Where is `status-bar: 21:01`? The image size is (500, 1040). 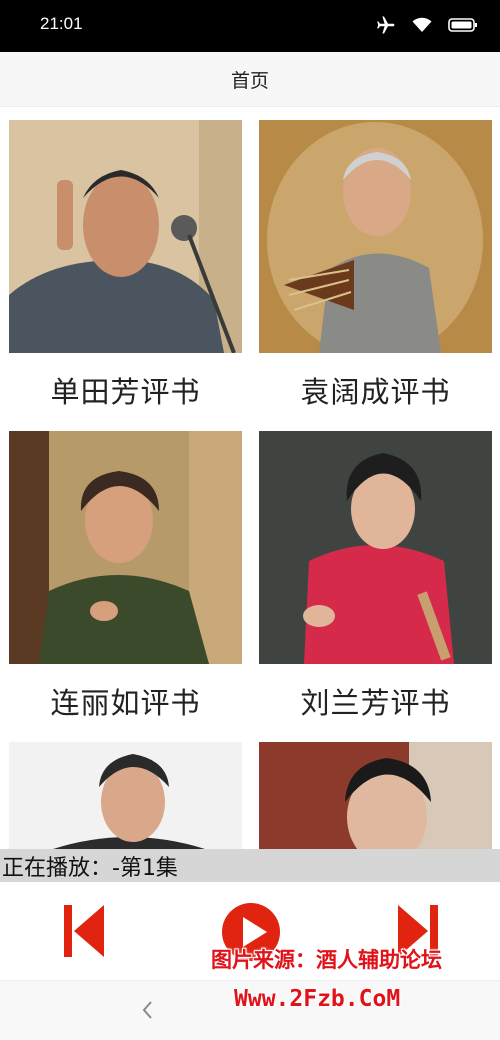
status-bar: 21:01 is located at coordinates (250, 26).